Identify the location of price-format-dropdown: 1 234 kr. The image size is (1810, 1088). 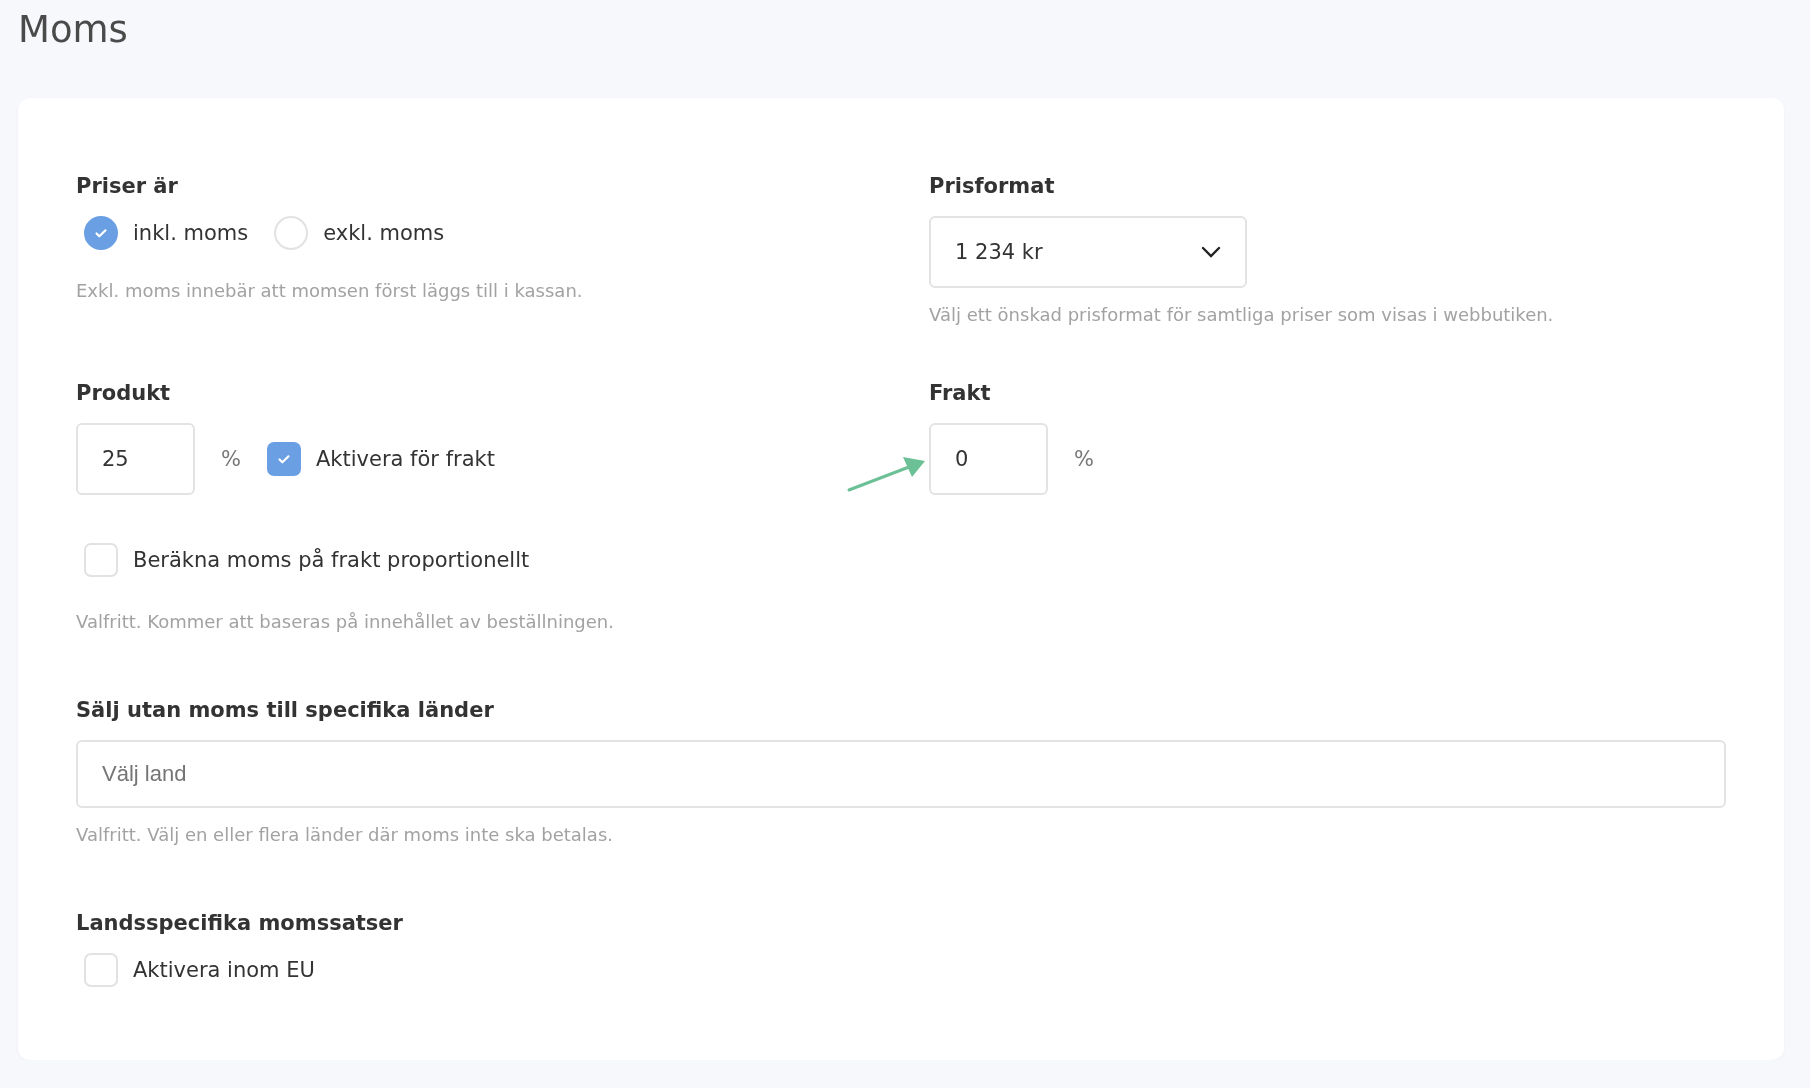
(1088, 252).